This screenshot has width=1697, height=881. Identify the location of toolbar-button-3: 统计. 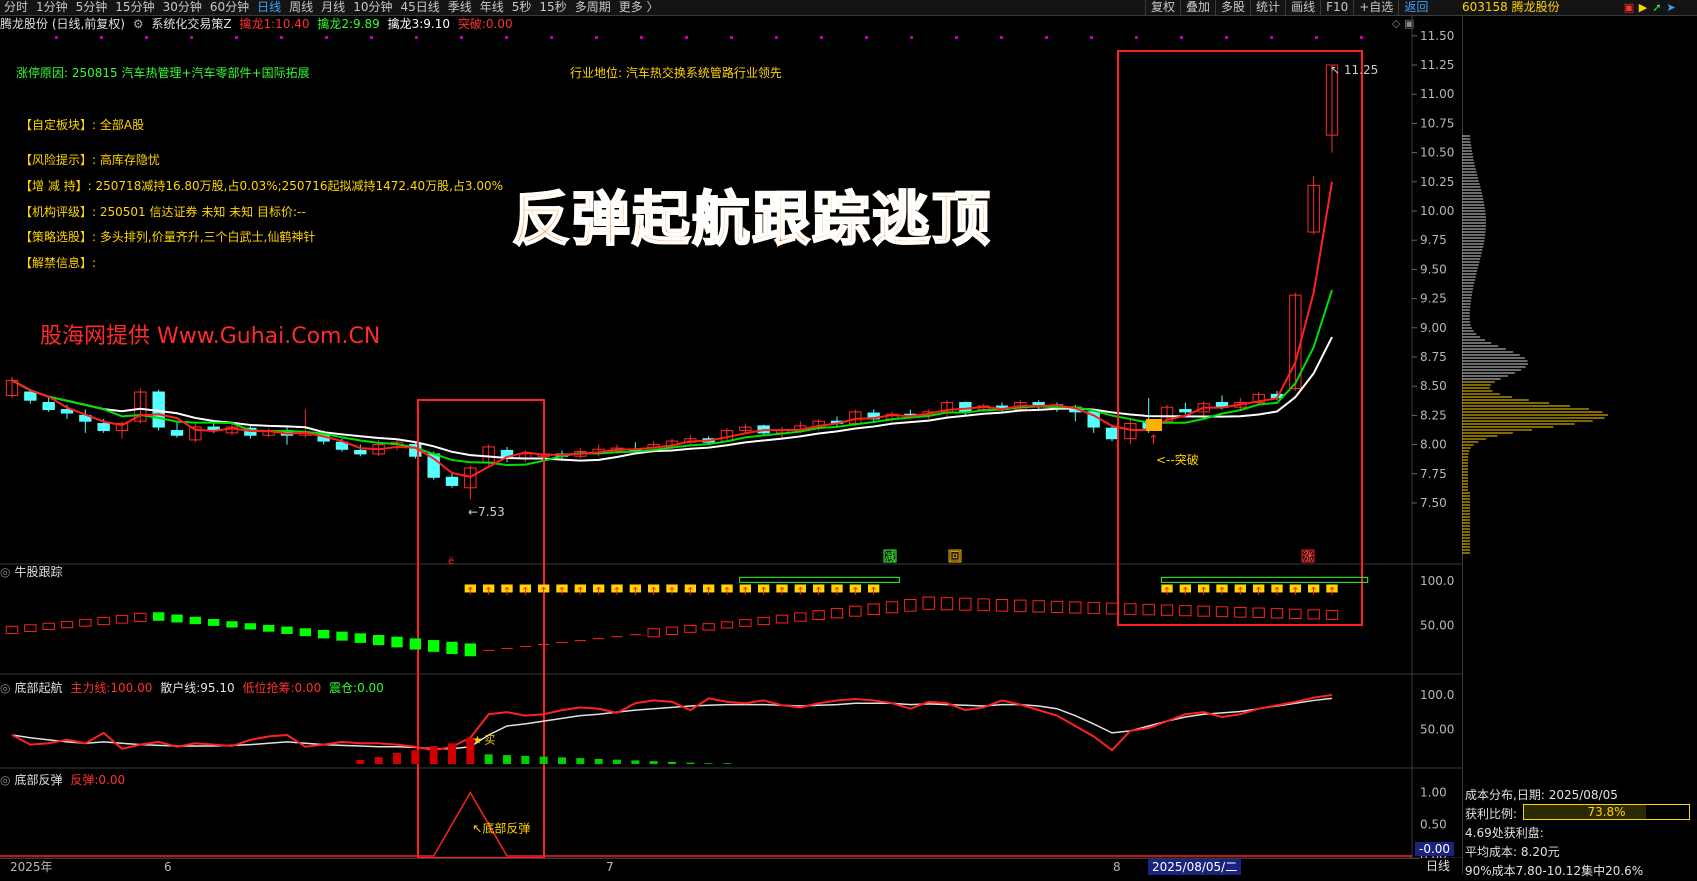
(1267, 7).